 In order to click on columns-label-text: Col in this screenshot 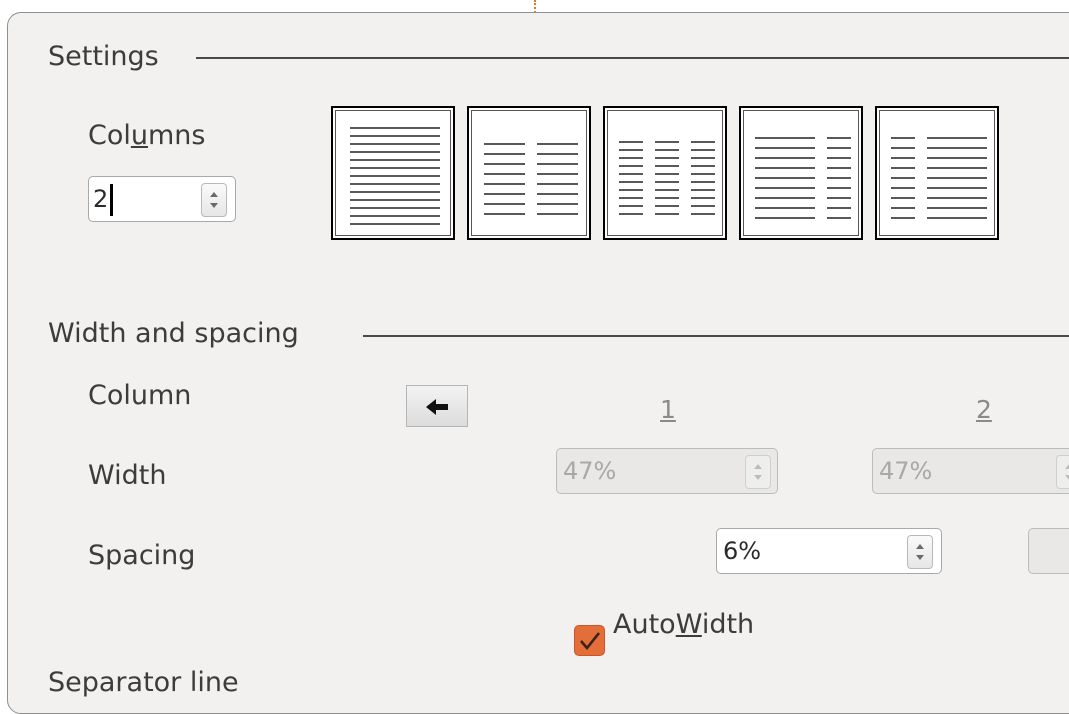, I will do `click(109, 135)`.